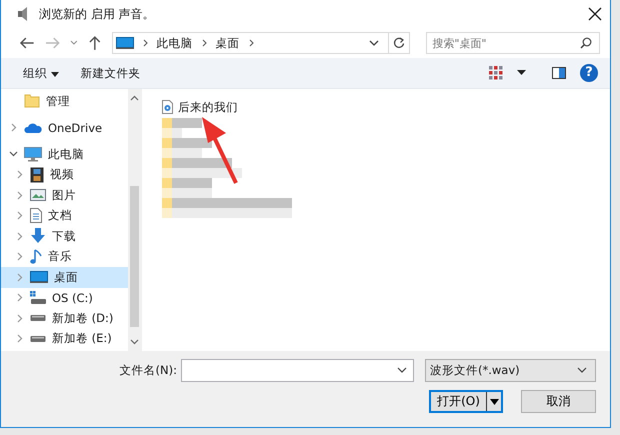 The height and width of the screenshot is (435, 620). I want to click on address-bar: 此电脑 桌面, so click(261, 43).